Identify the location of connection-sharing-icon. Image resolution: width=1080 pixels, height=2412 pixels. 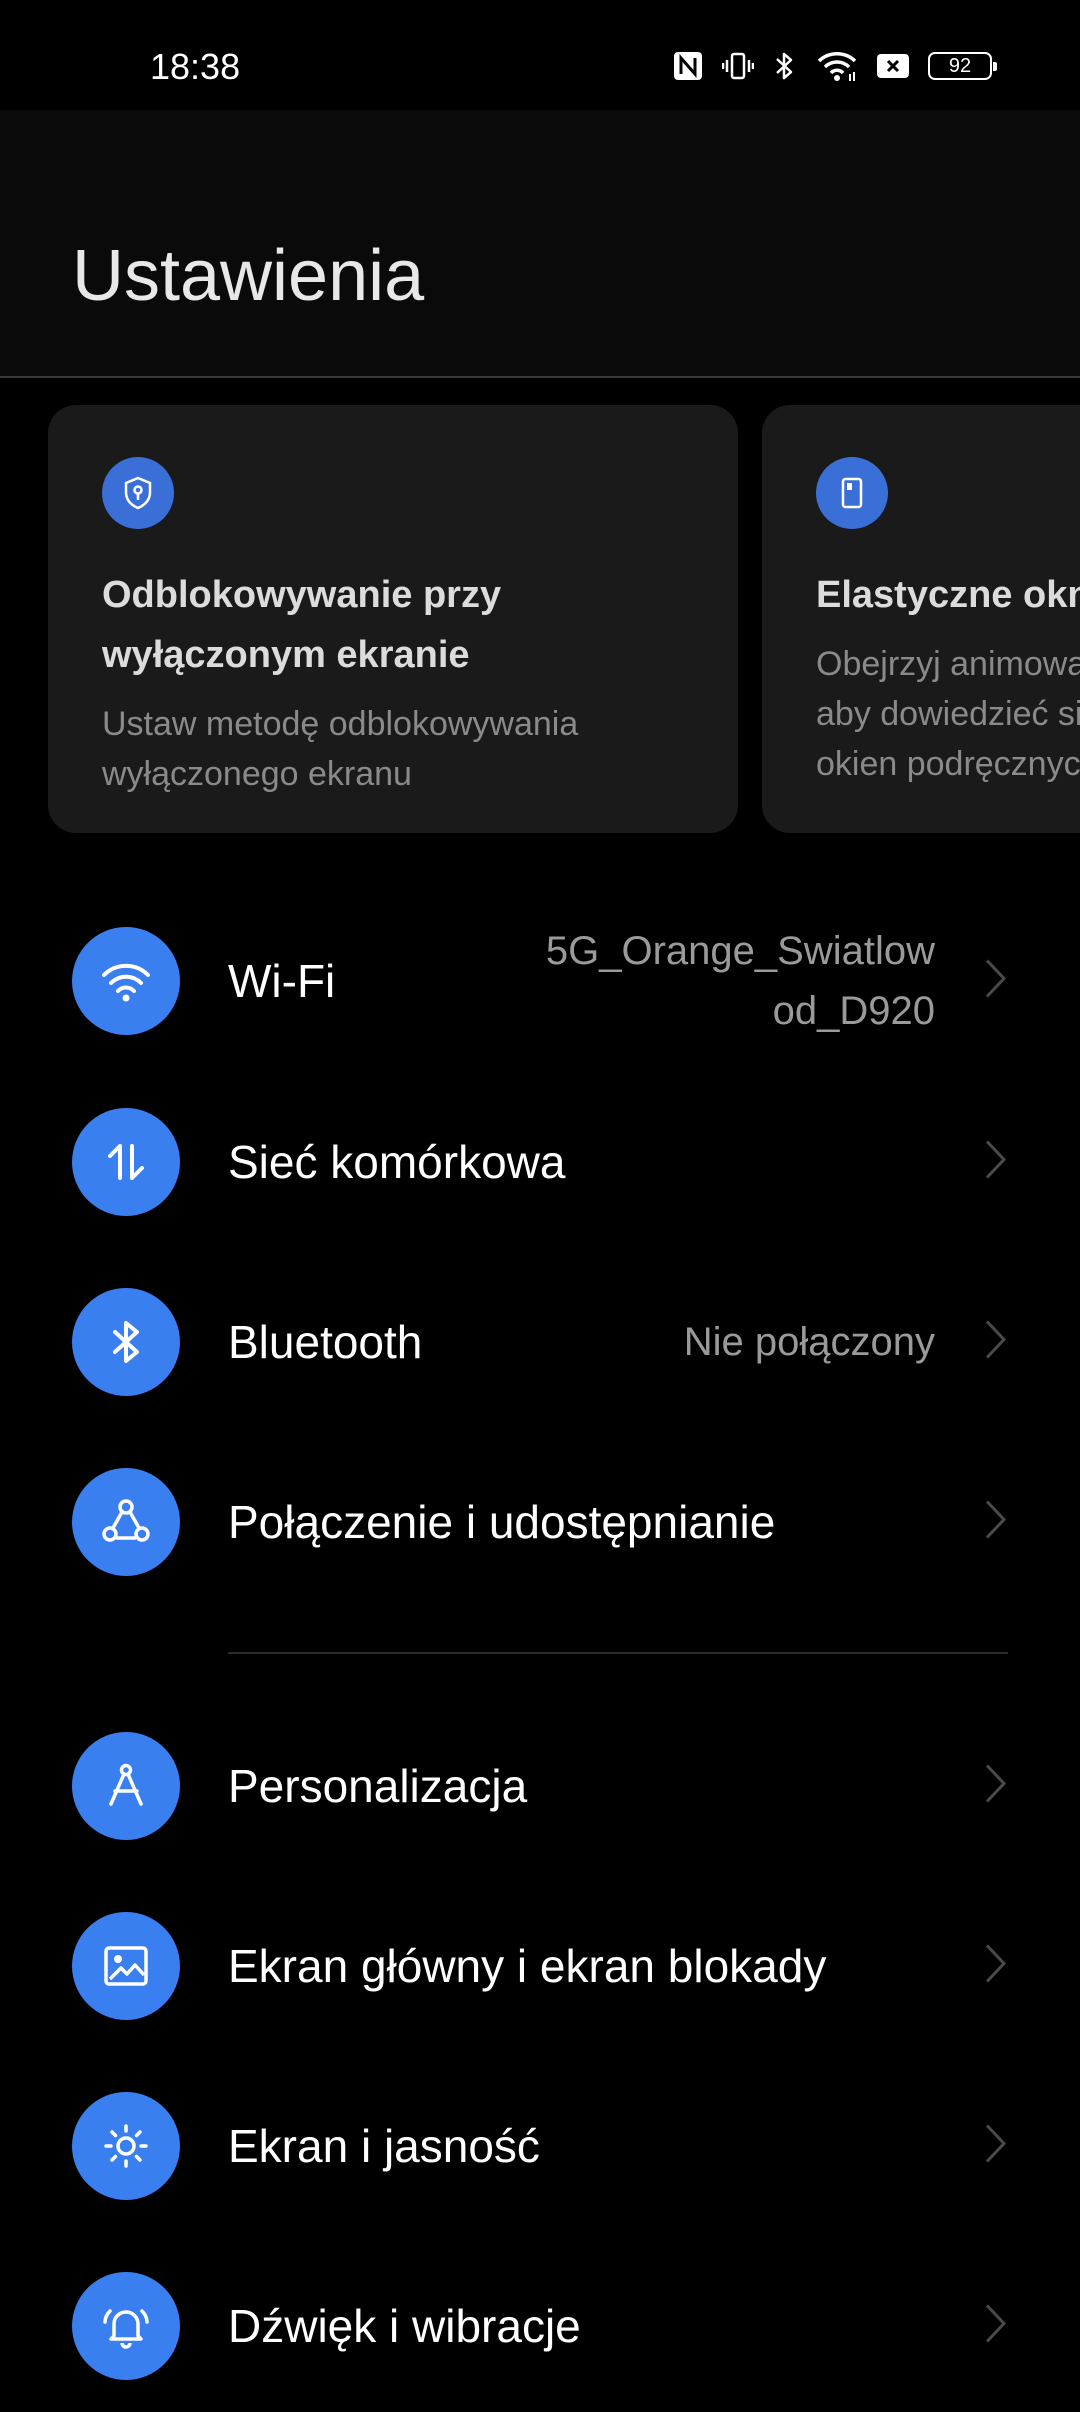
(126, 1522).